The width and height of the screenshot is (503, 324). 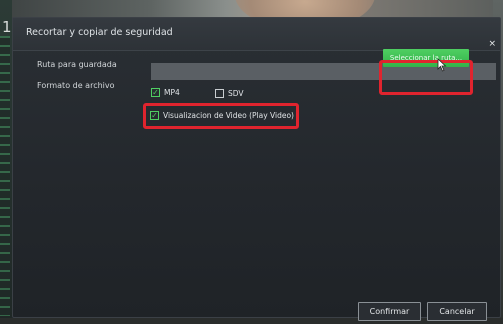 I want to click on close-icon: ×, so click(x=492, y=44).